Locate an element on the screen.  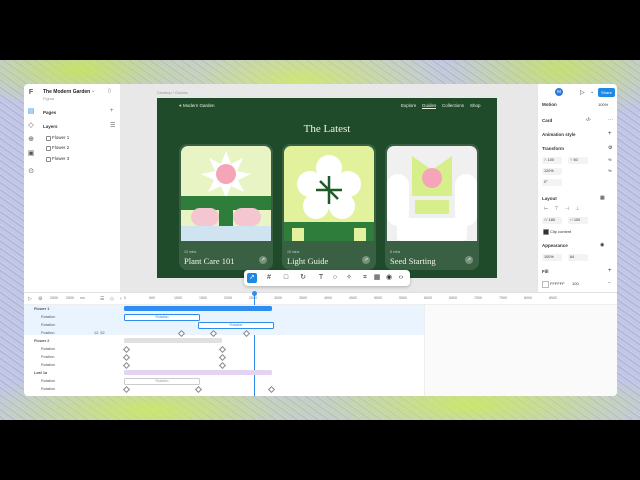
figma-logo-icon: F is located at coordinates (31, 93).